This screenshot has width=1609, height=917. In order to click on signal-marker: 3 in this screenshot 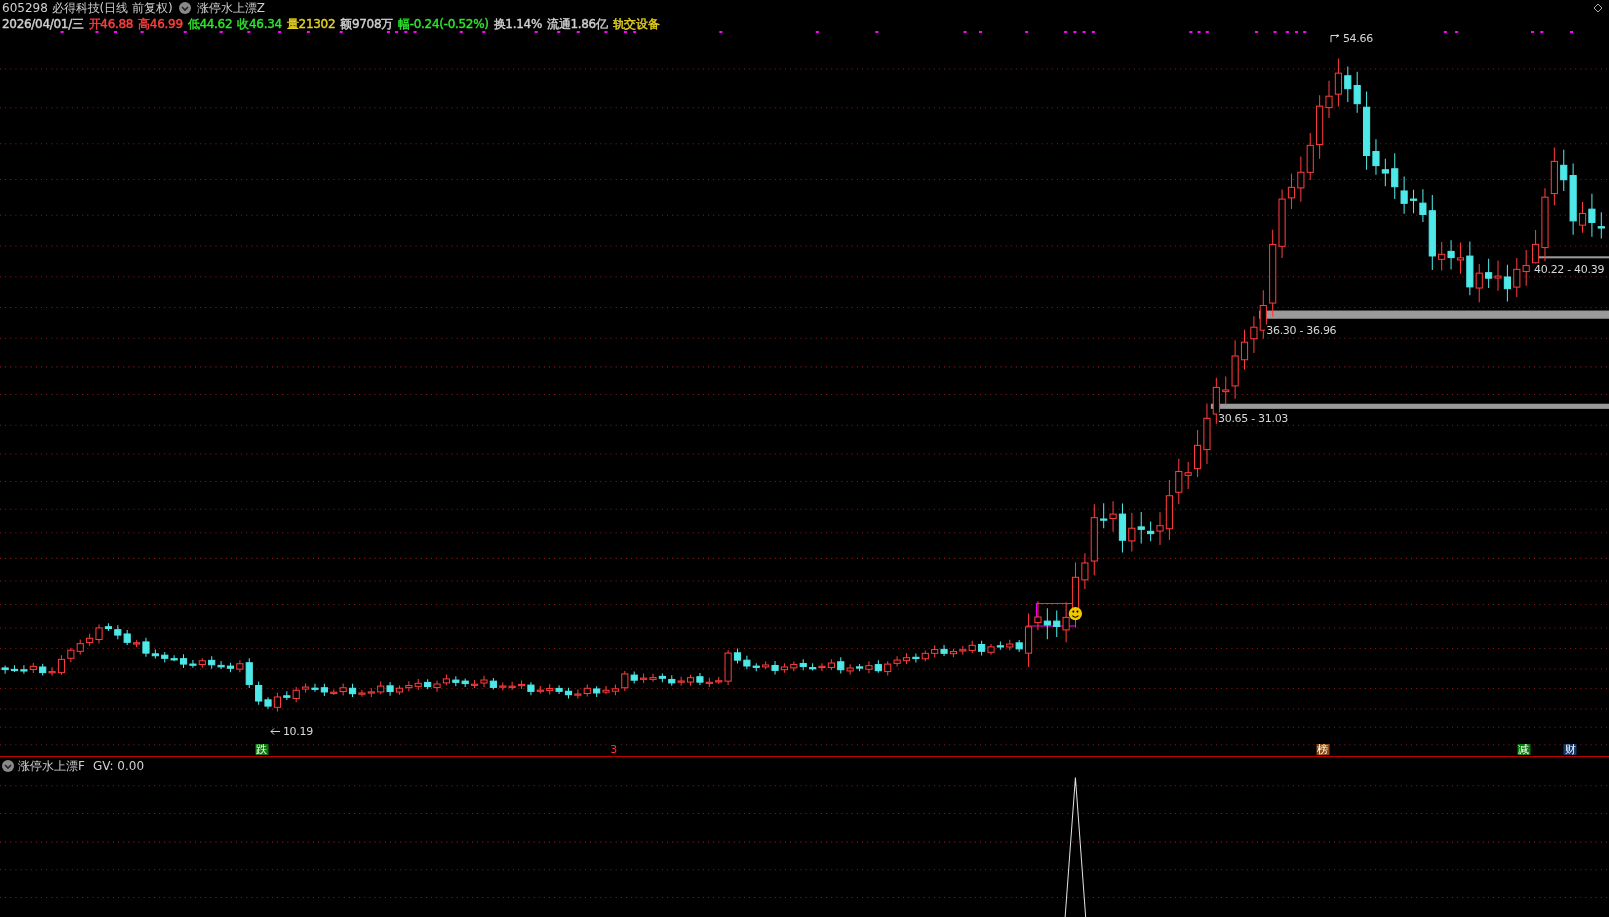, I will do `click(614, 749)`.